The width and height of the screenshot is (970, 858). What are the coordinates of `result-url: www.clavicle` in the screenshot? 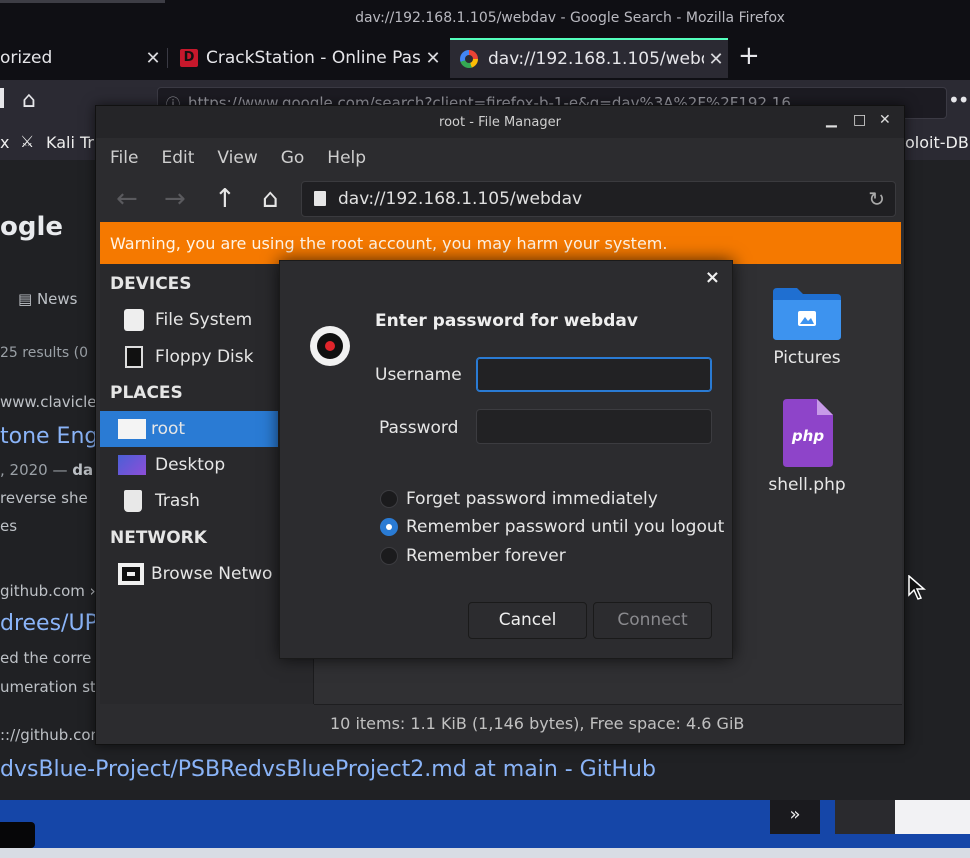 It's located at (48, 402).